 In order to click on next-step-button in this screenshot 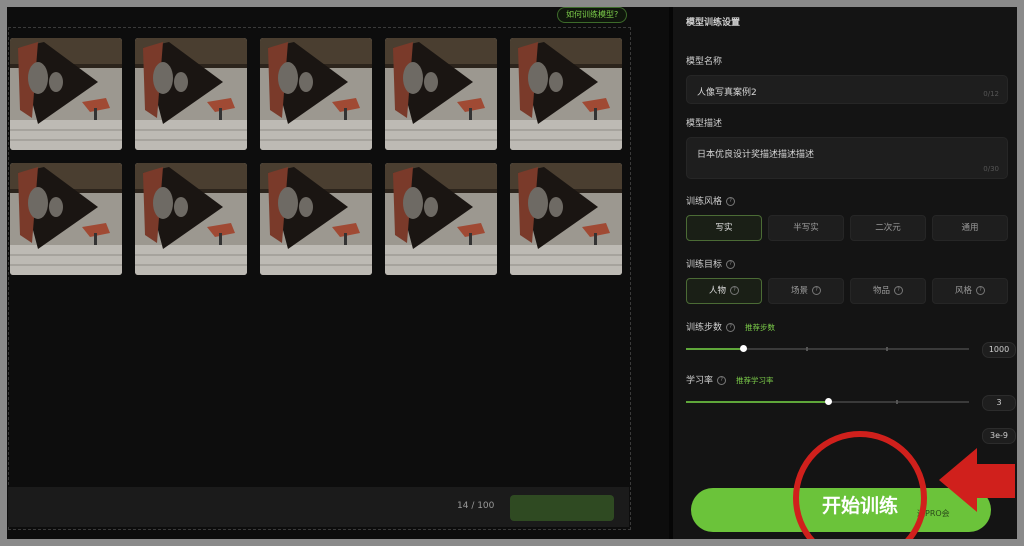, I will do `click(562, 508)`.